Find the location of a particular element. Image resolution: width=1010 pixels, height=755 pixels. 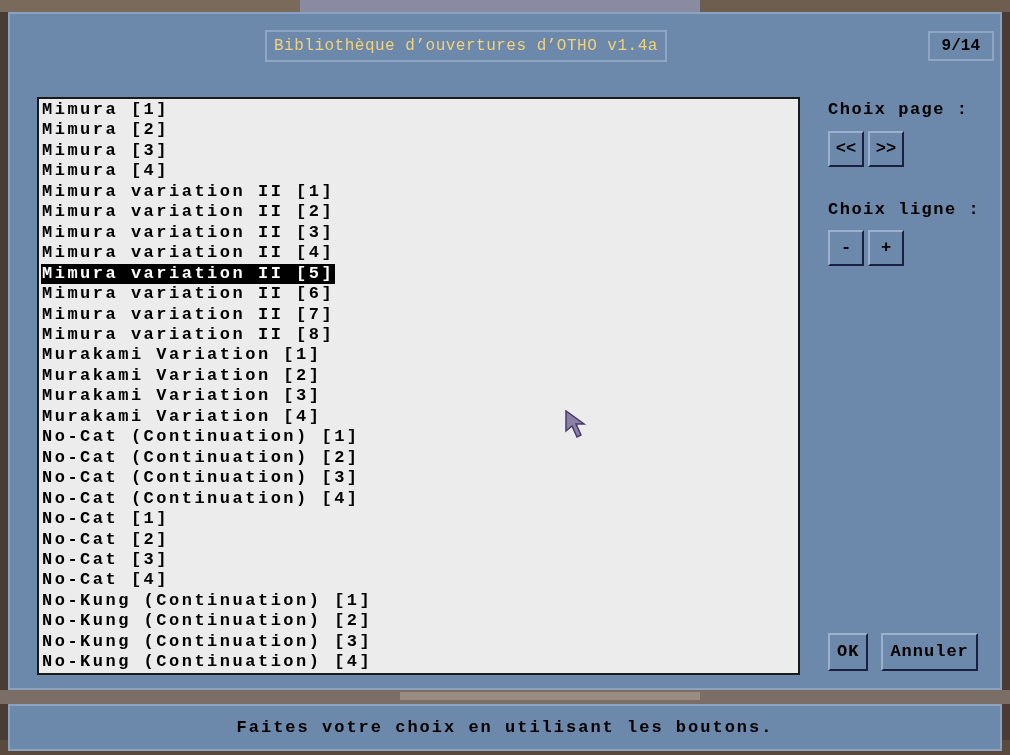

list-item: Mimura [4] is located at coordinates (106, 171).